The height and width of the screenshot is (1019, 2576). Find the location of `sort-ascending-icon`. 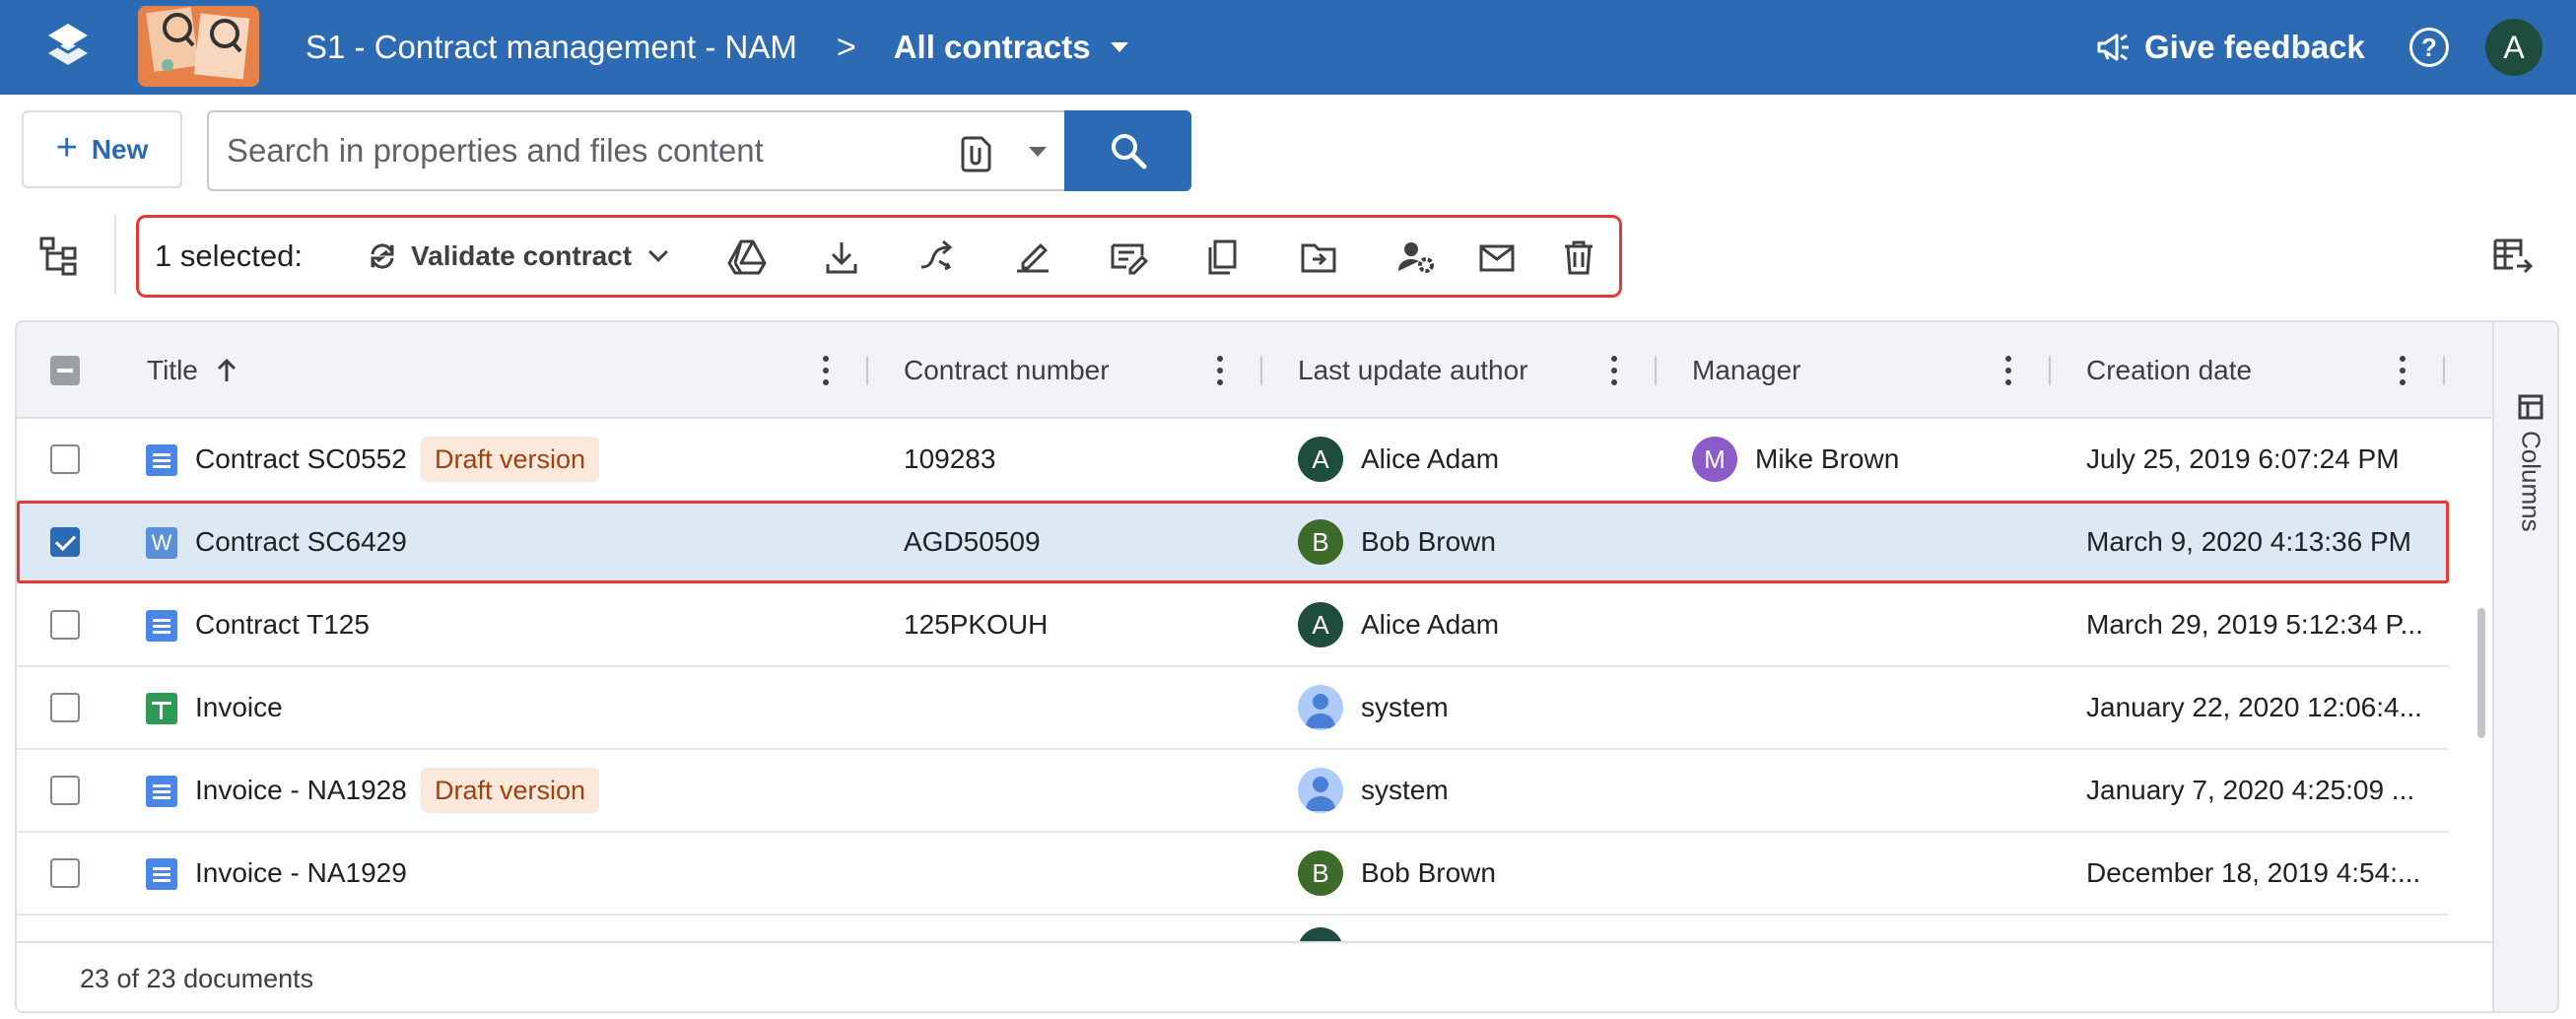

sort-ascending-icon is located at coordinates (227, 370).